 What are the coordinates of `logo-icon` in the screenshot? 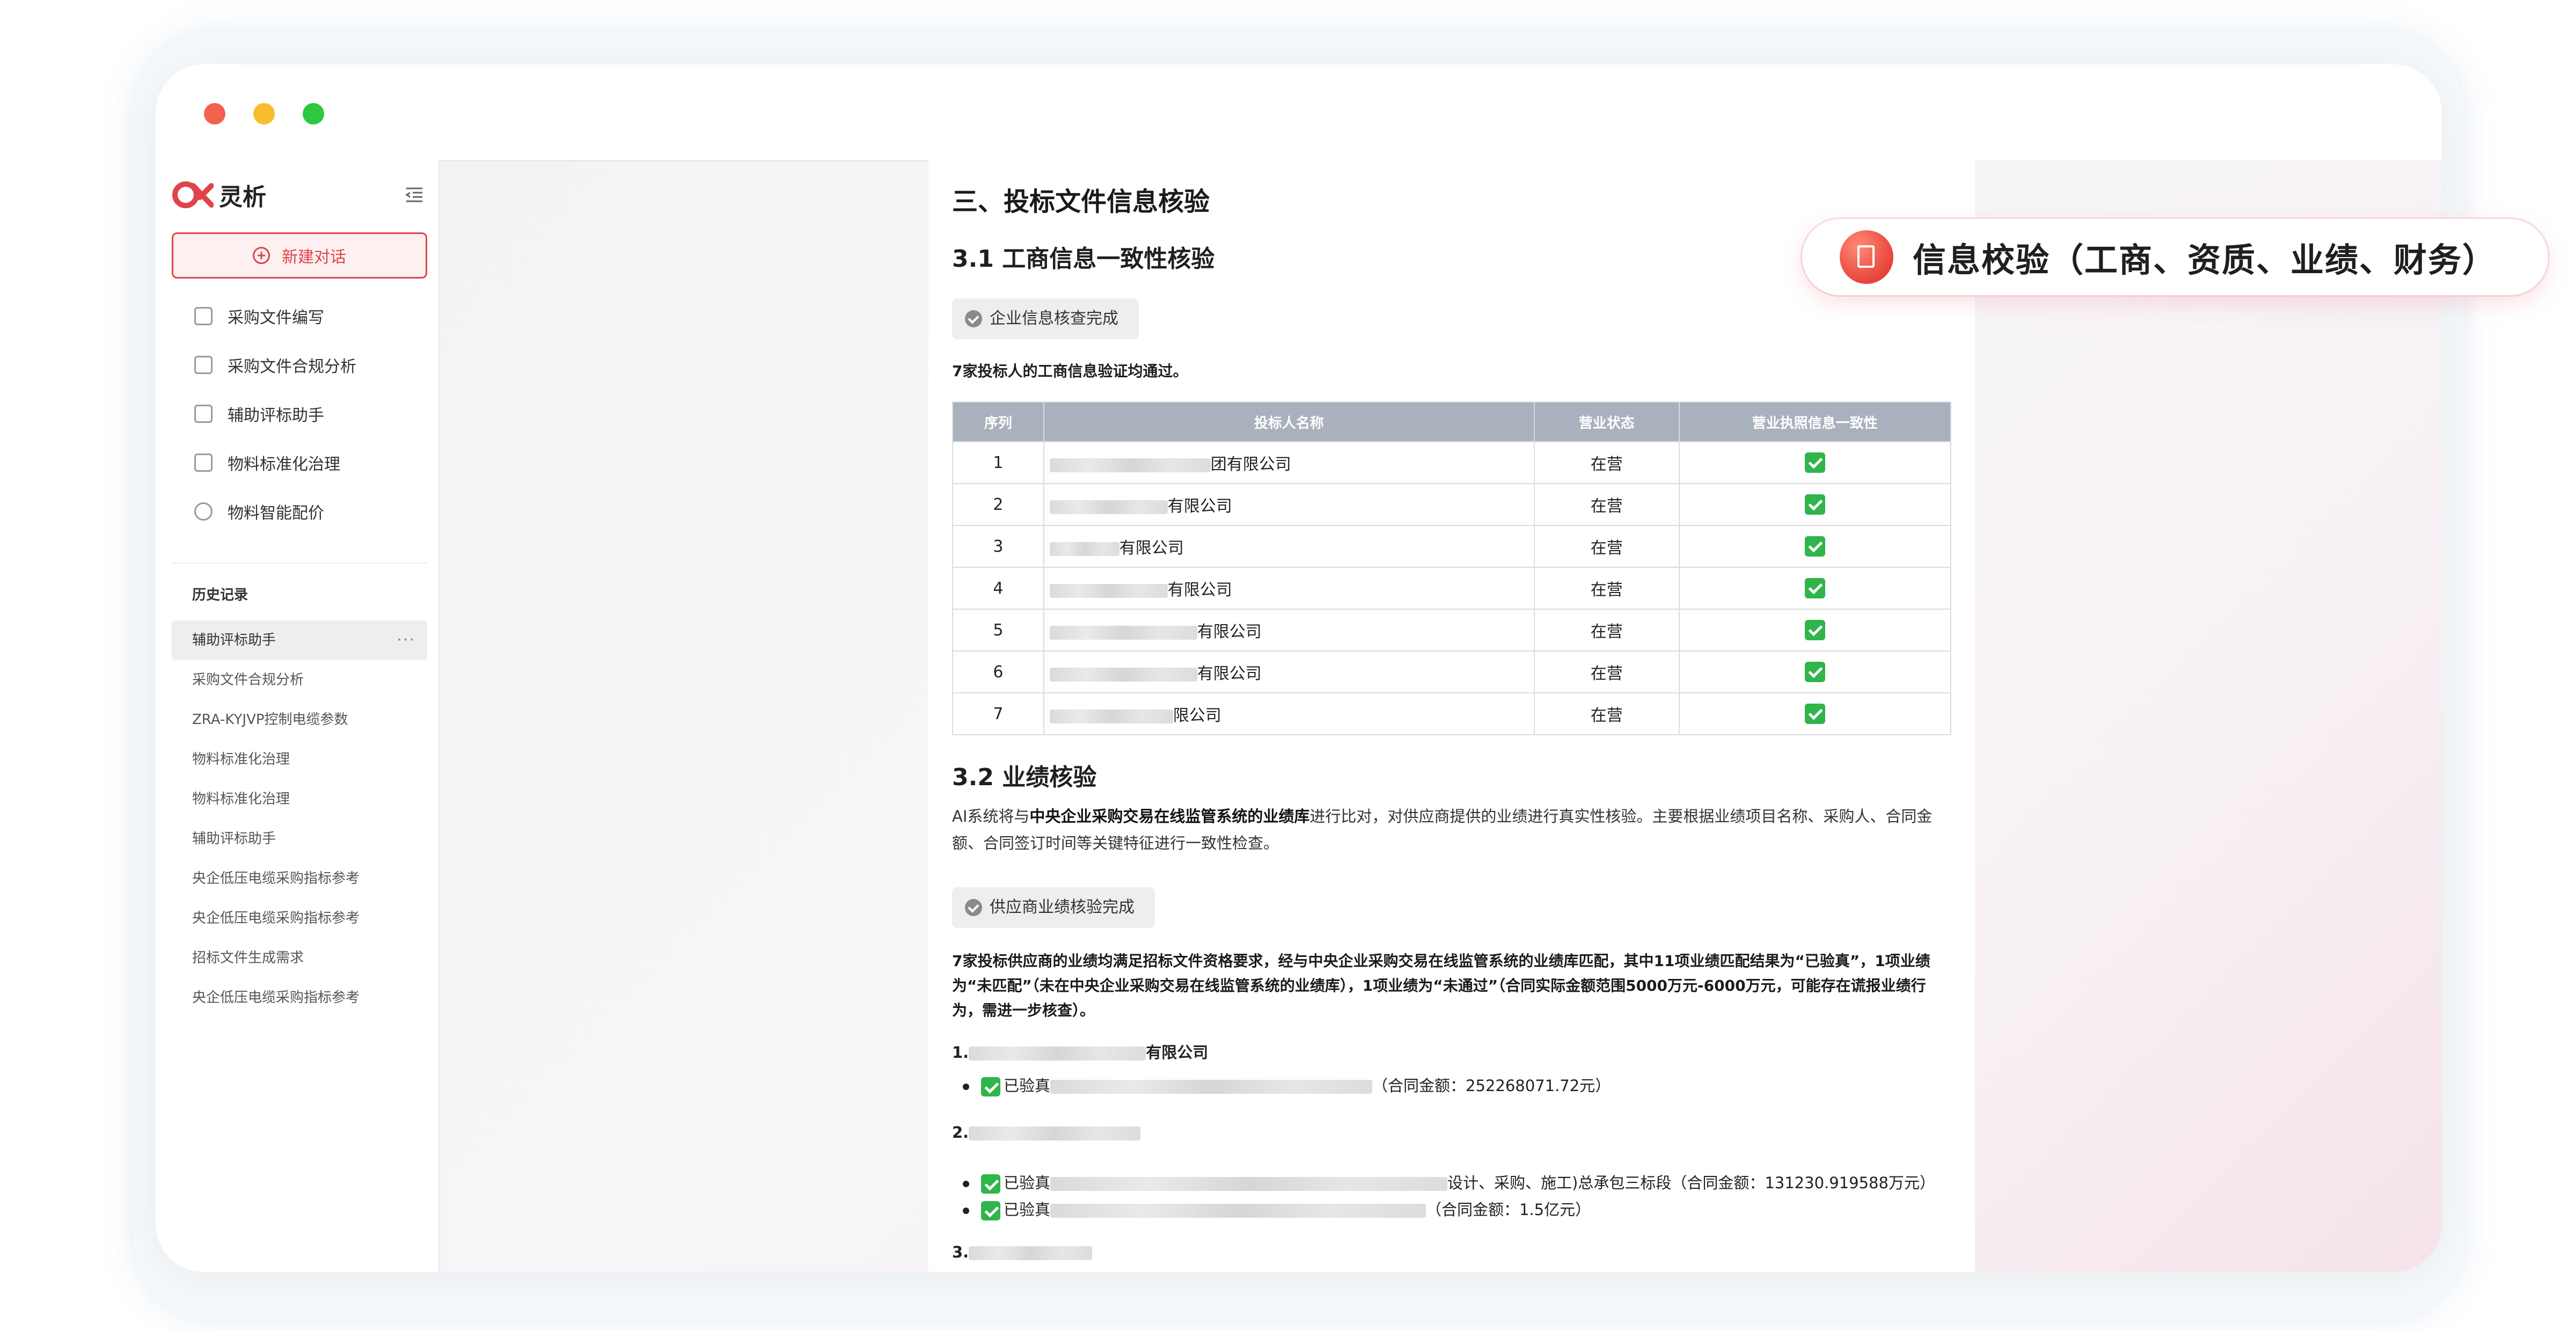 It's located at (193, 194).